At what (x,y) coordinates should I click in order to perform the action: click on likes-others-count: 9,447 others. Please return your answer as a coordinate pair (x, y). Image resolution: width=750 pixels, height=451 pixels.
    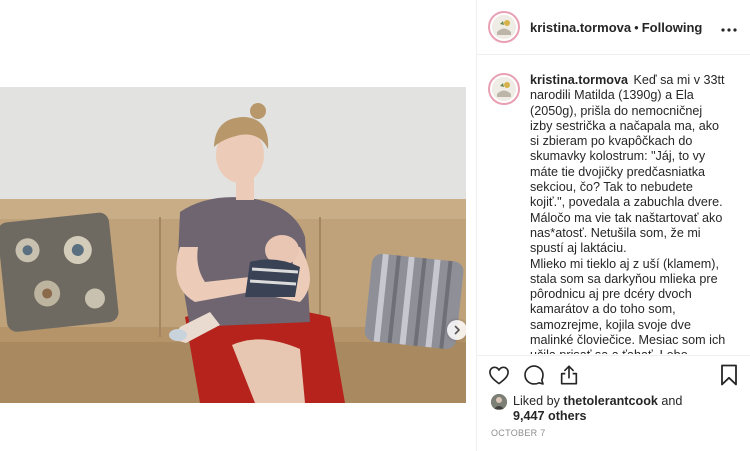
    Looking at the image, I should click on (550, 416).